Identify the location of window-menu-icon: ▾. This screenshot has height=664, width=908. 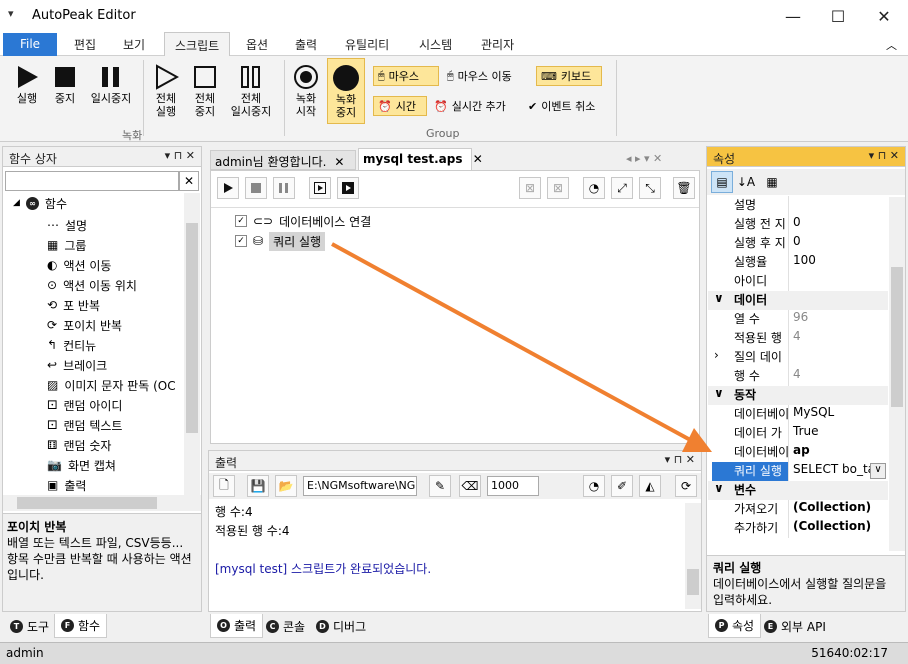
(11, 13).